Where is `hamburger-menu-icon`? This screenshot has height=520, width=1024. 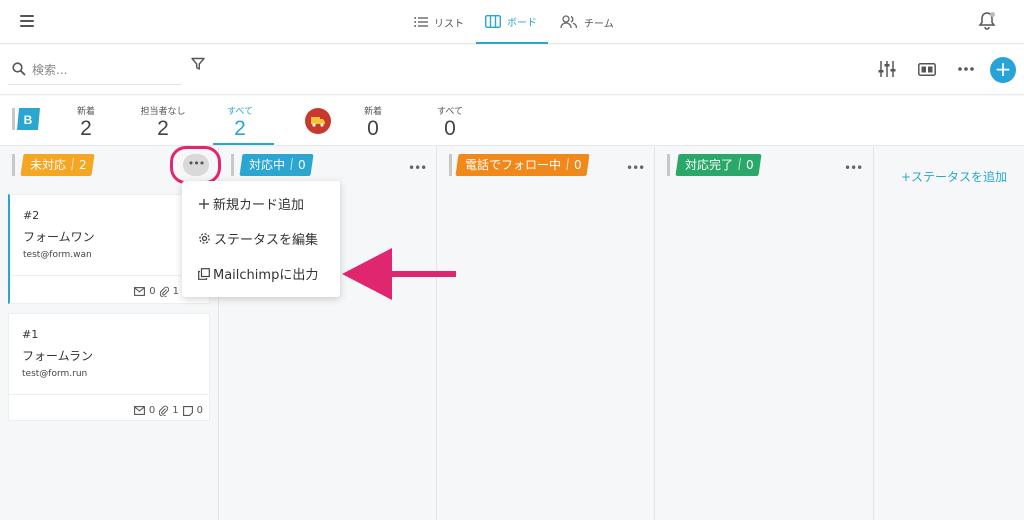 hamburger-menu-icon is located at coordinates (27, 21).